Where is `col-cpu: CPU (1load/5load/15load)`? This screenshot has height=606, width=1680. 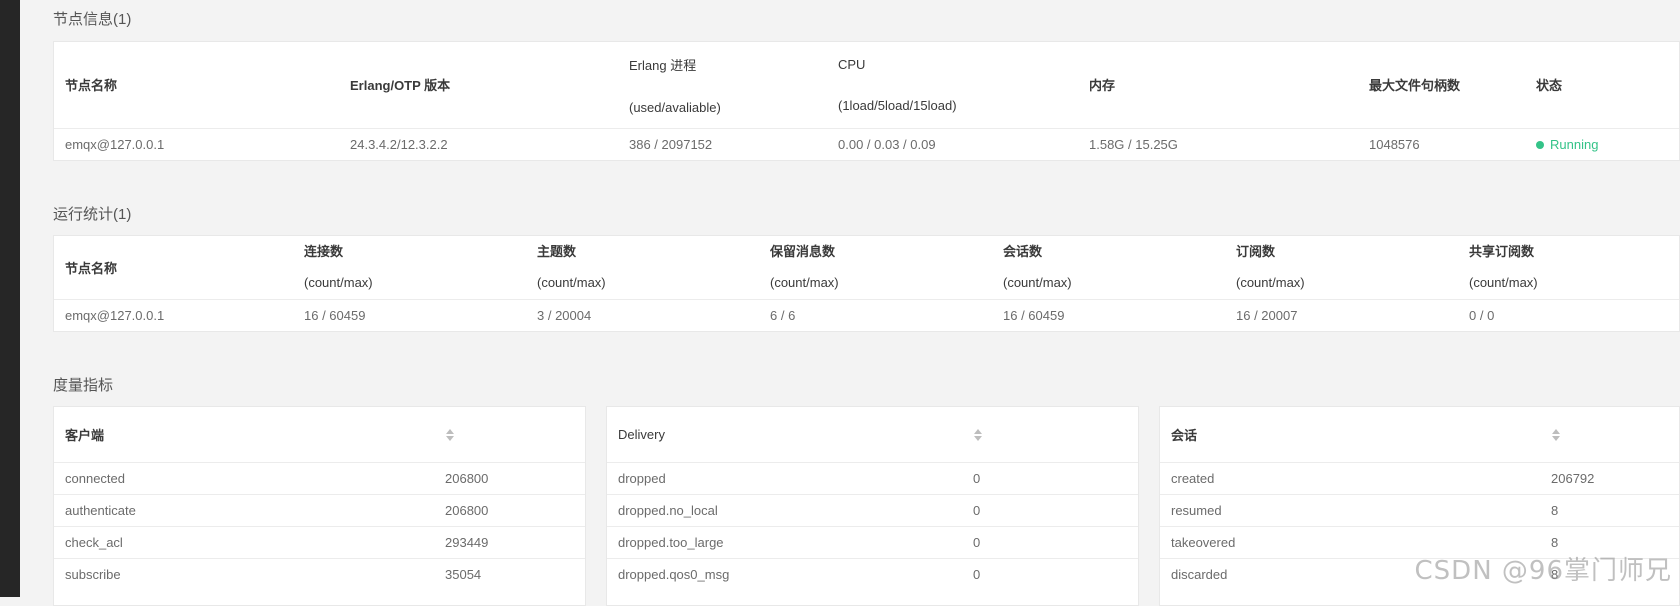 col-cpu: CPU (1load/5load/15load) is located at coordinates (952, 85).